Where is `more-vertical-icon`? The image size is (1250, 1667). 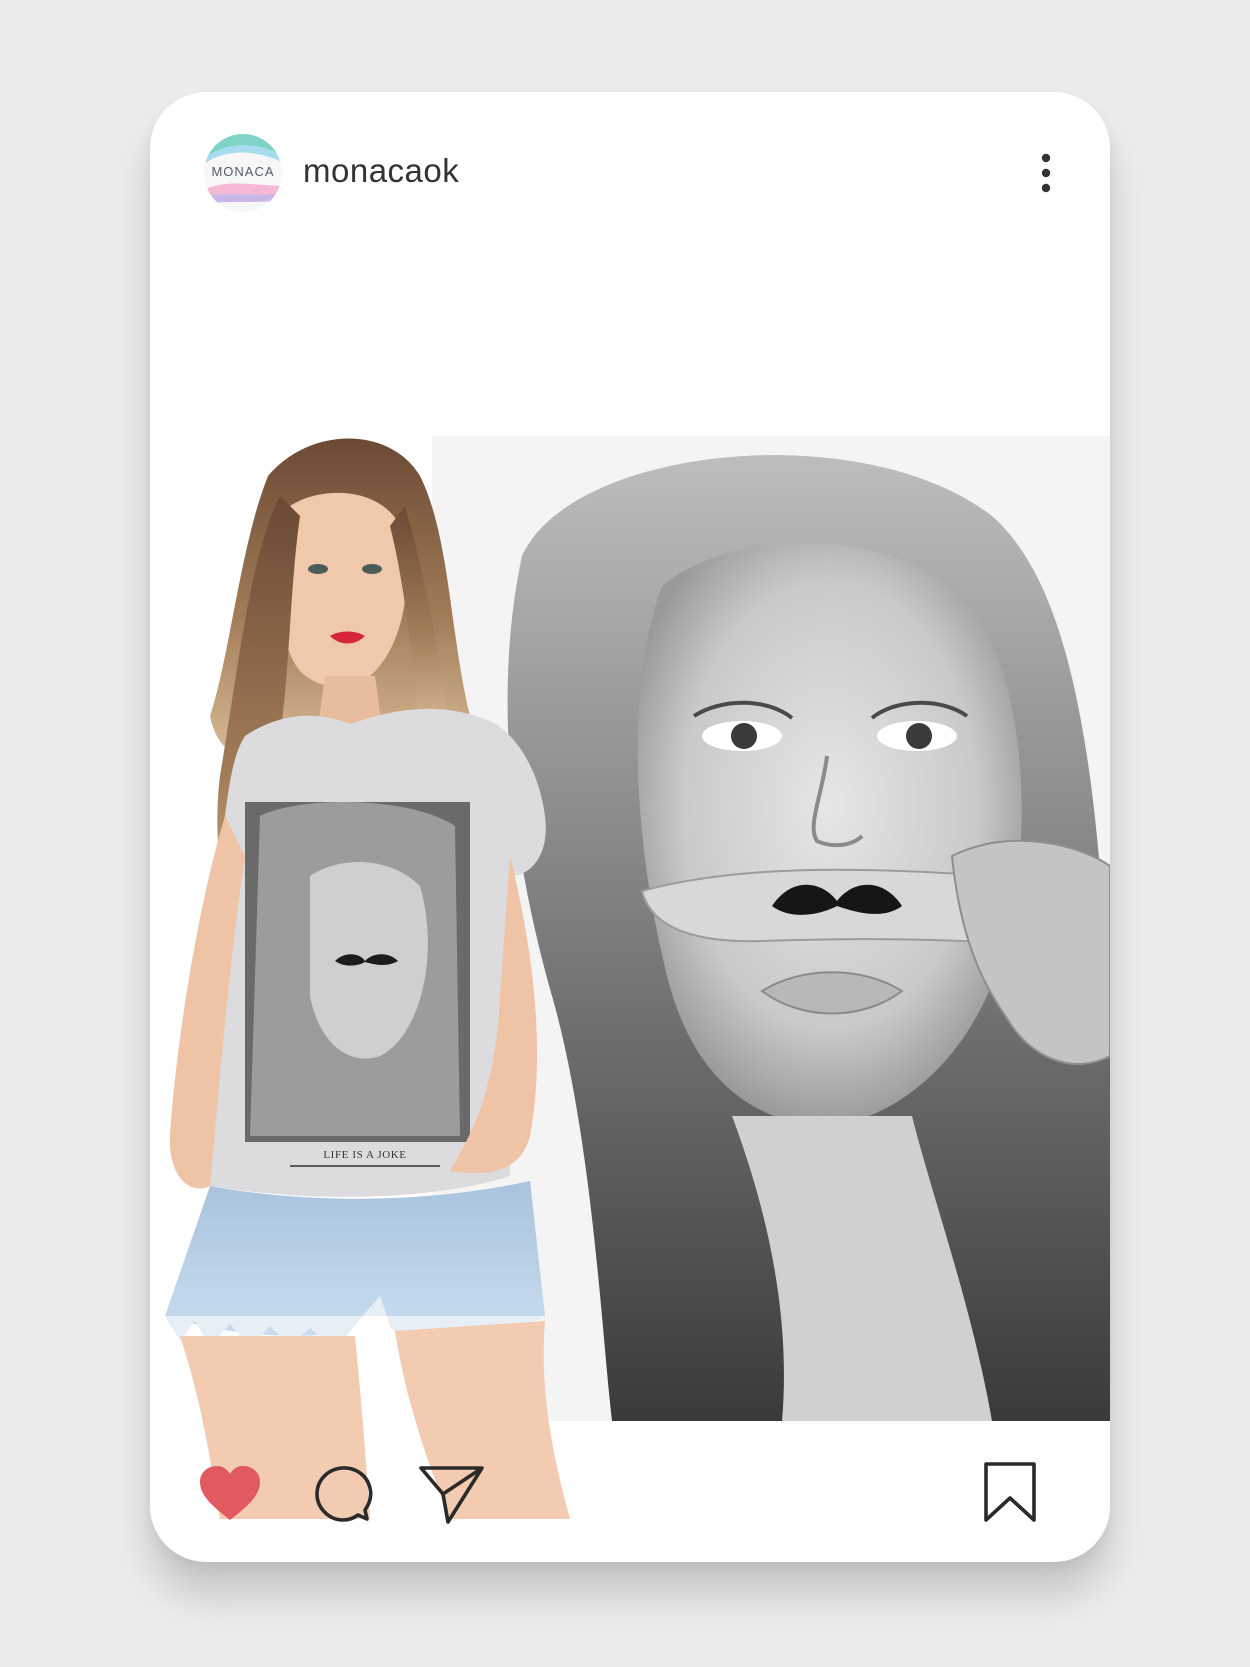
more-vertical-icon is located at coordinates (1046, 173).